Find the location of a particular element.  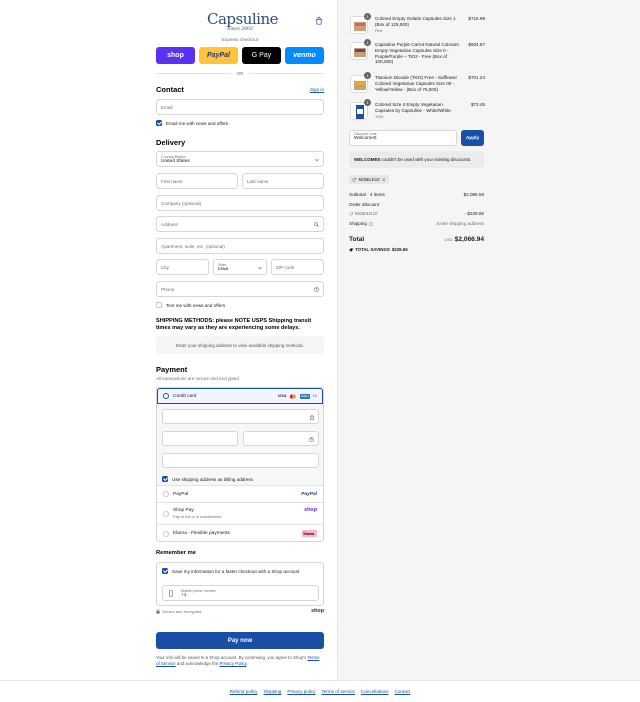

phone-input: Phone is located at coordinates (240, 289).